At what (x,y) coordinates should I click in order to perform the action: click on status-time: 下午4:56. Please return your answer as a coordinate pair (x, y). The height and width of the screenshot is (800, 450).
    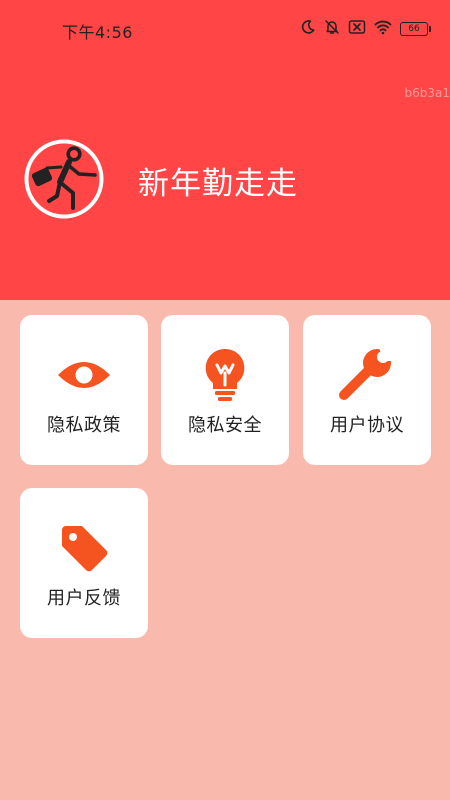
    Looking at the image, I should click on (97, 32).